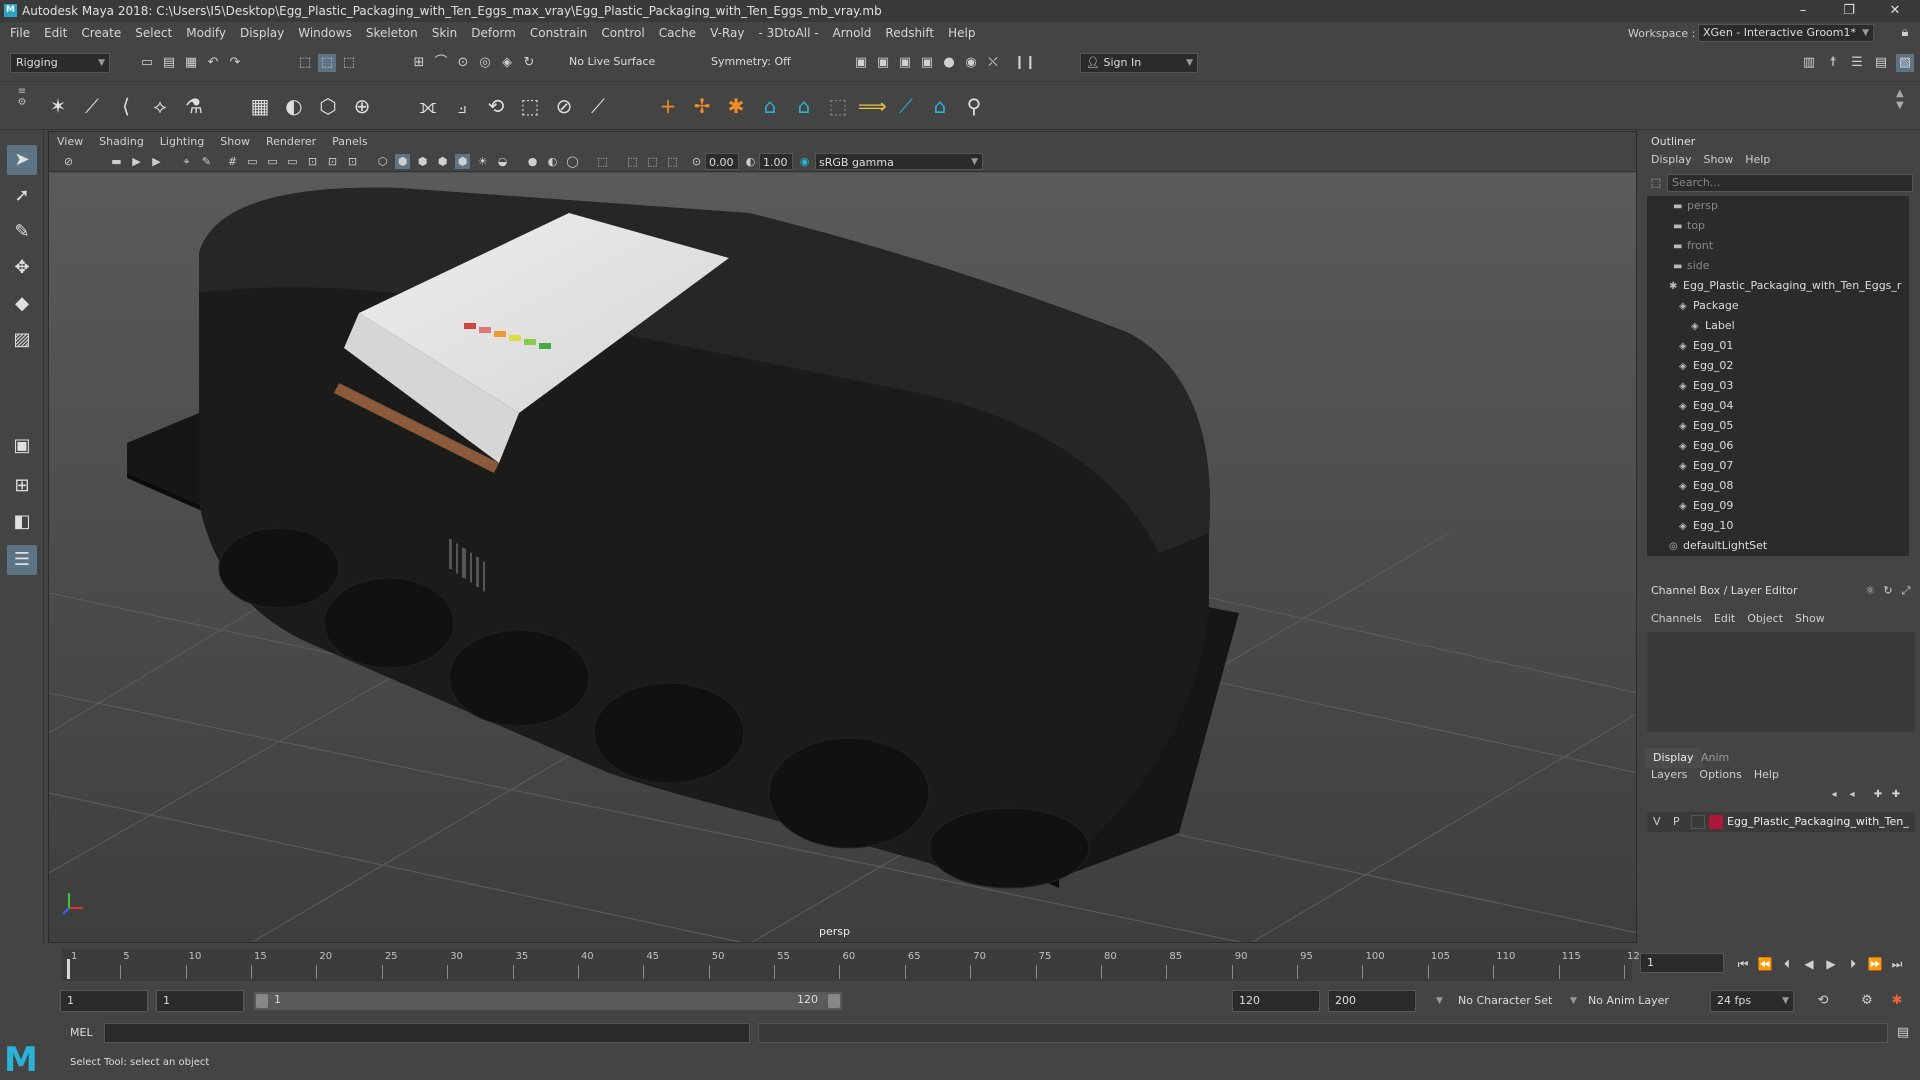 This screenshot has width=1920, height=1080. What do you see at coordinates (1743, 964) in the screenshot?
I see `go-to-start-icon: ⏮` at bounding box center [1743, 964].